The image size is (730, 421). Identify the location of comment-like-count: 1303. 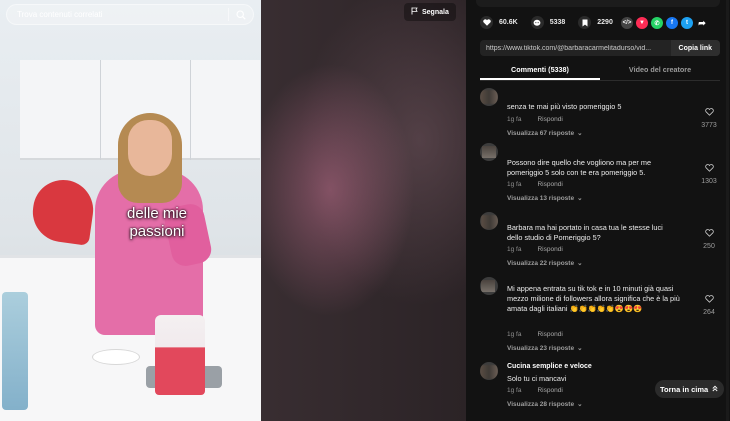
(709, 181).